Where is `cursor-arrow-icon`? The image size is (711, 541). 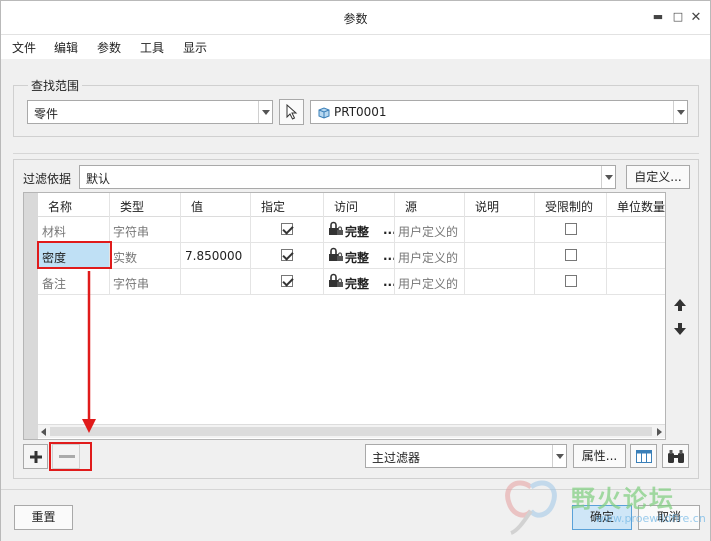
cursor-arrow-icon is located at coordinates (292, 112).